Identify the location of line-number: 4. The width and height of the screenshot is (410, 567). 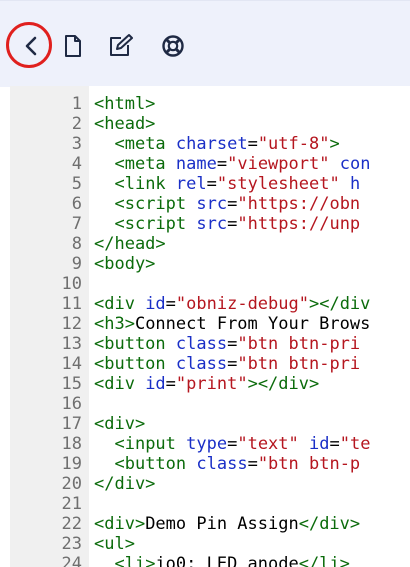
(76, 164).